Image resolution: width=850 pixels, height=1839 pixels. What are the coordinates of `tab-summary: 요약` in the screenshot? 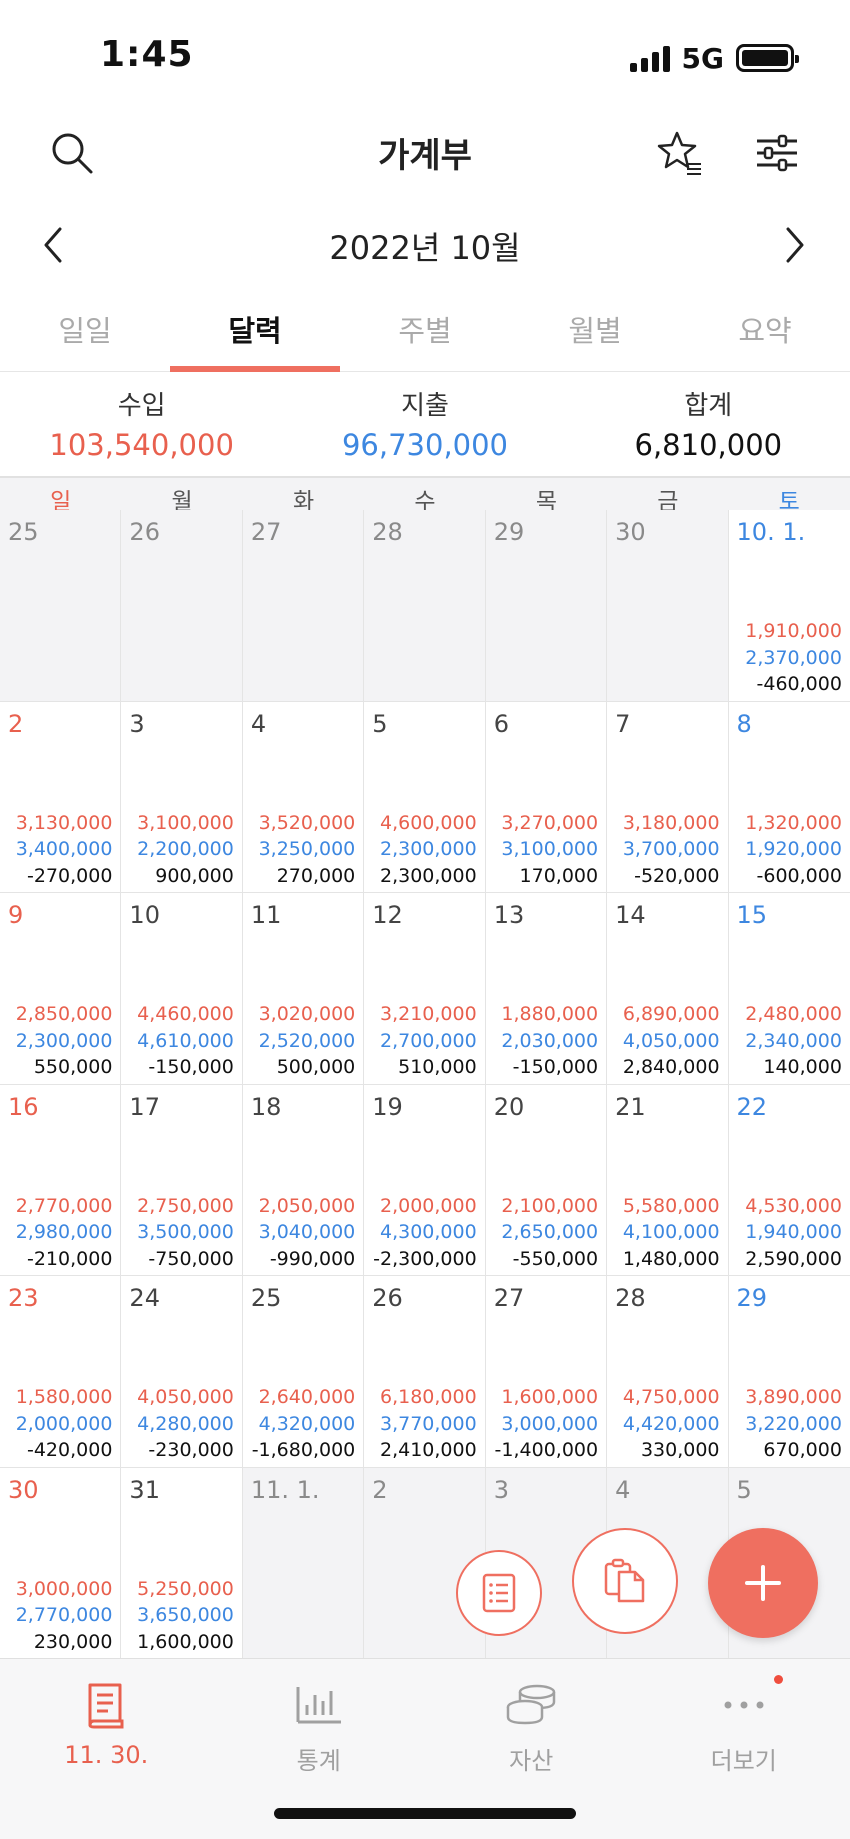 It's located at (765, 330).